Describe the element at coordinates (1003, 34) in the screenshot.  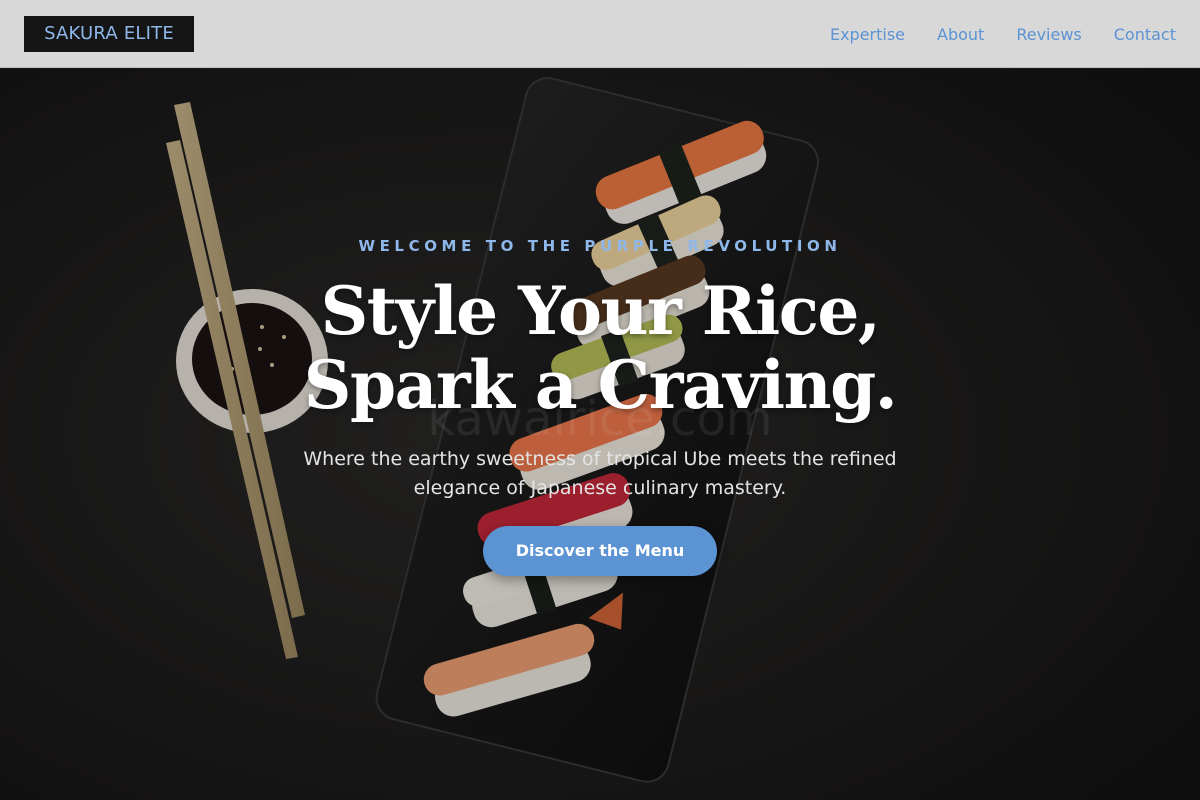
I see `main-nav: Expertise About Reviews Contact` at that location.